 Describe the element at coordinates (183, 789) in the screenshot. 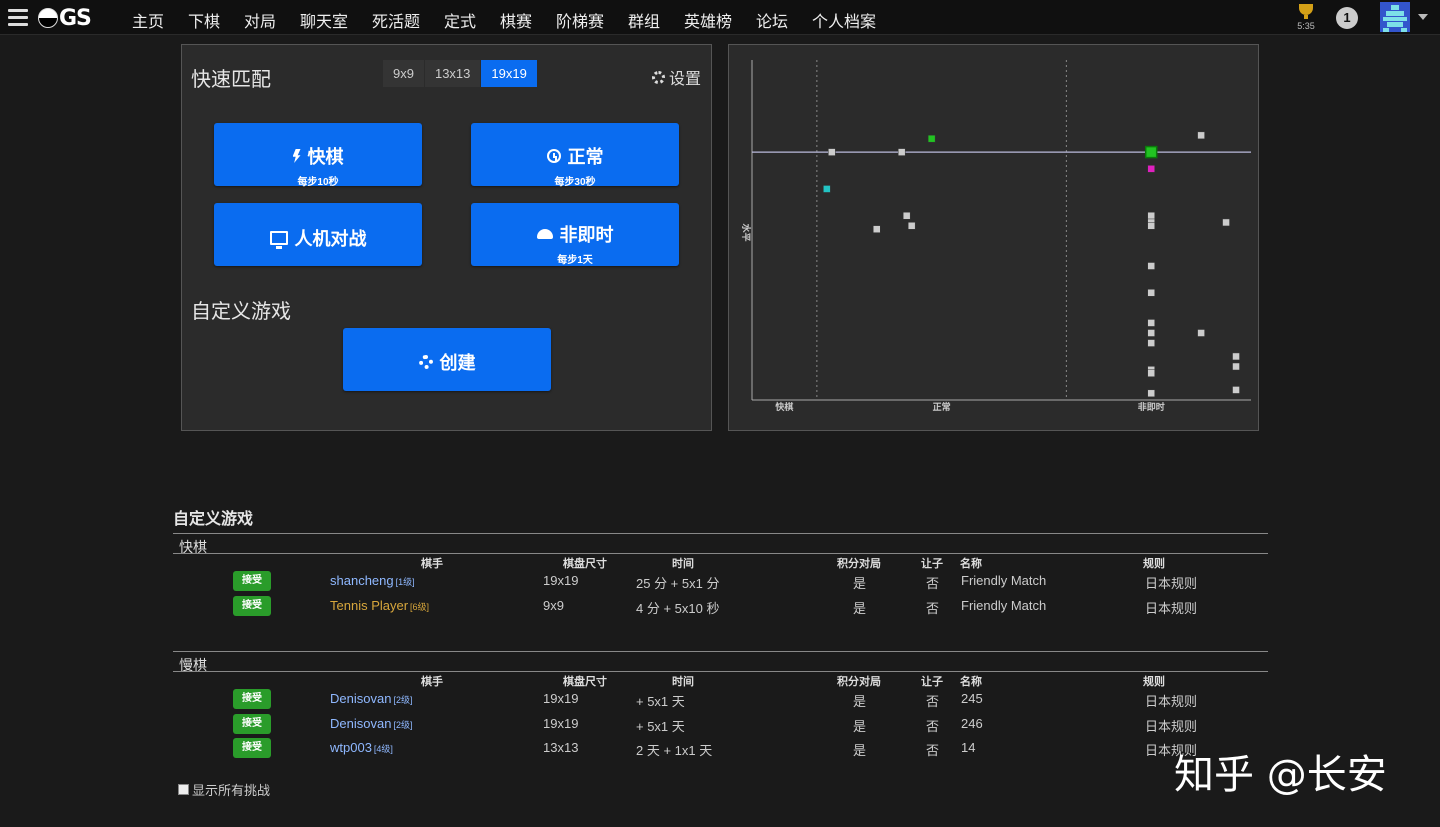

I see `show-all-checkbox` at that location.